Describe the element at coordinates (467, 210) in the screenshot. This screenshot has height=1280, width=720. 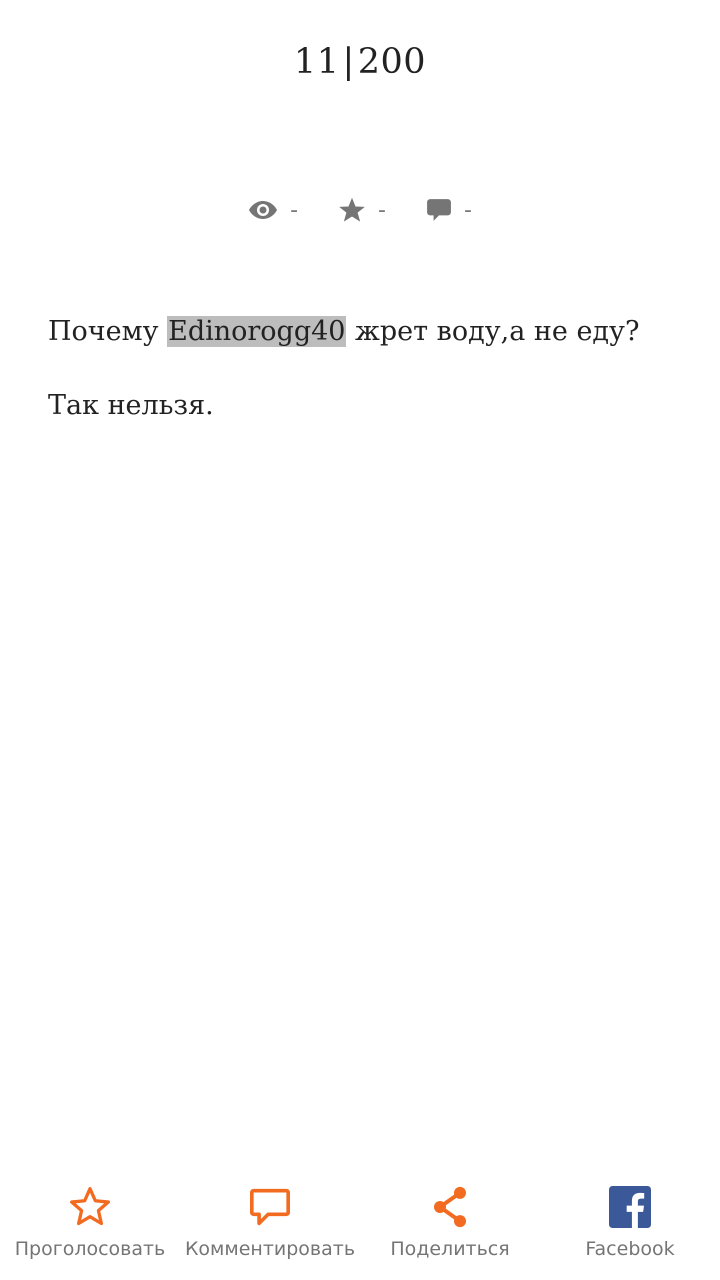
I see `comments-count: -` at that location.